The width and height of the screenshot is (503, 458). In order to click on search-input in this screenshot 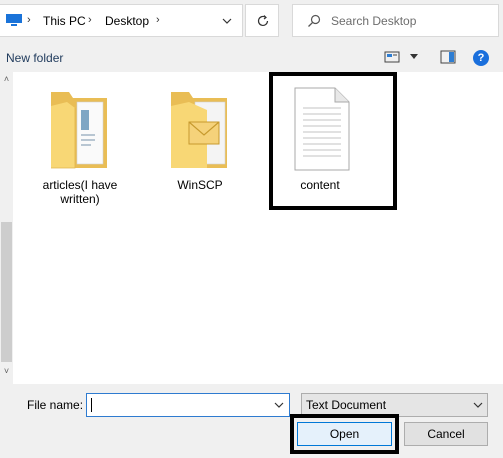, I will do `click(411, 20)`.